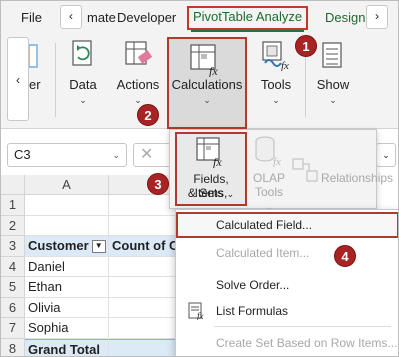 The width and height of the screenshot is (399, 357). Describe the element at coordinates (144, 225) in the screenshot. I see `cell-b2` at that location.